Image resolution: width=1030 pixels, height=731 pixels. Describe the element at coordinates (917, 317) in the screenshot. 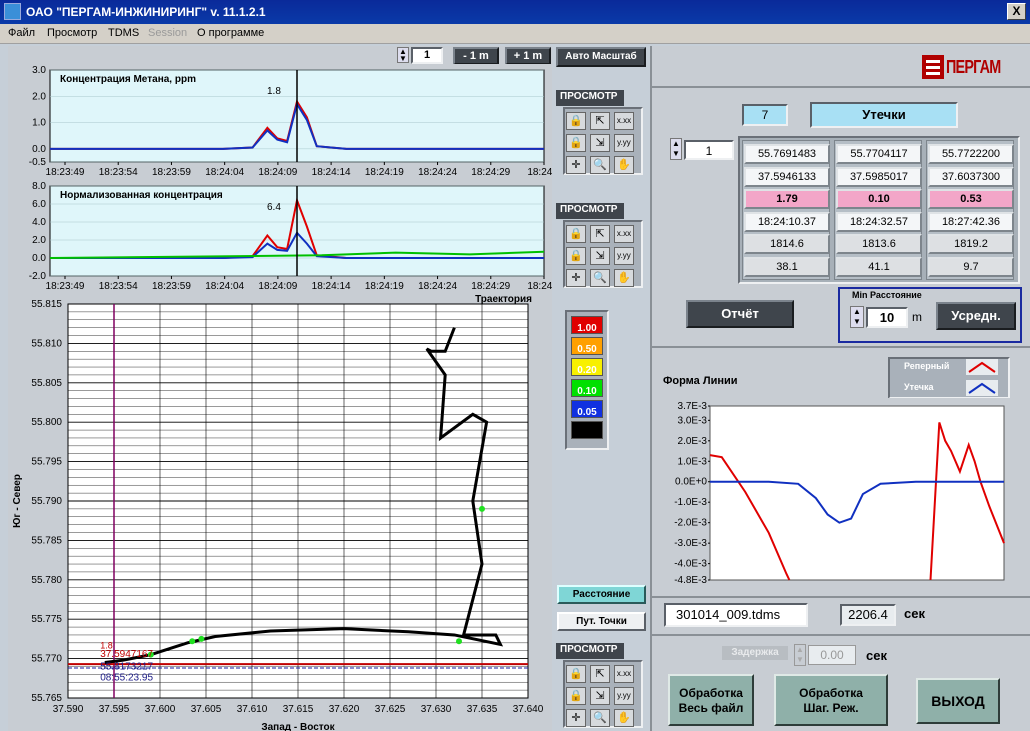

I see `min-distance-unit: m` at that location.